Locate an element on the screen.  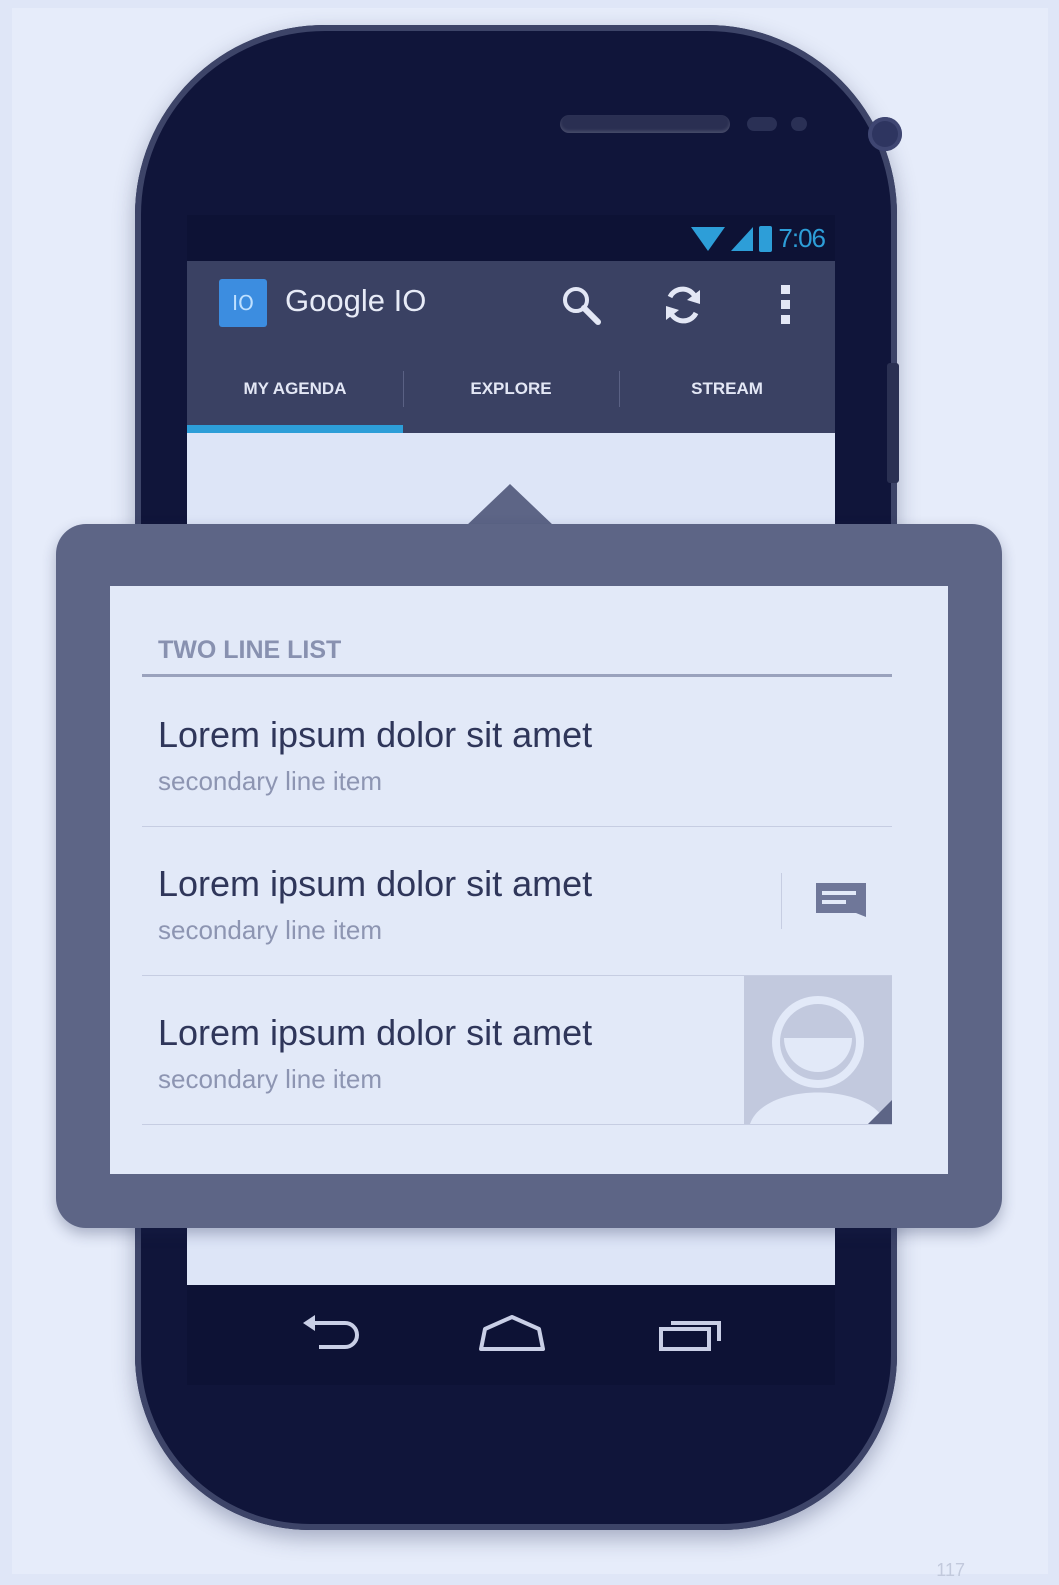
status-time: 7:06 is located at coordinates (802, 238).